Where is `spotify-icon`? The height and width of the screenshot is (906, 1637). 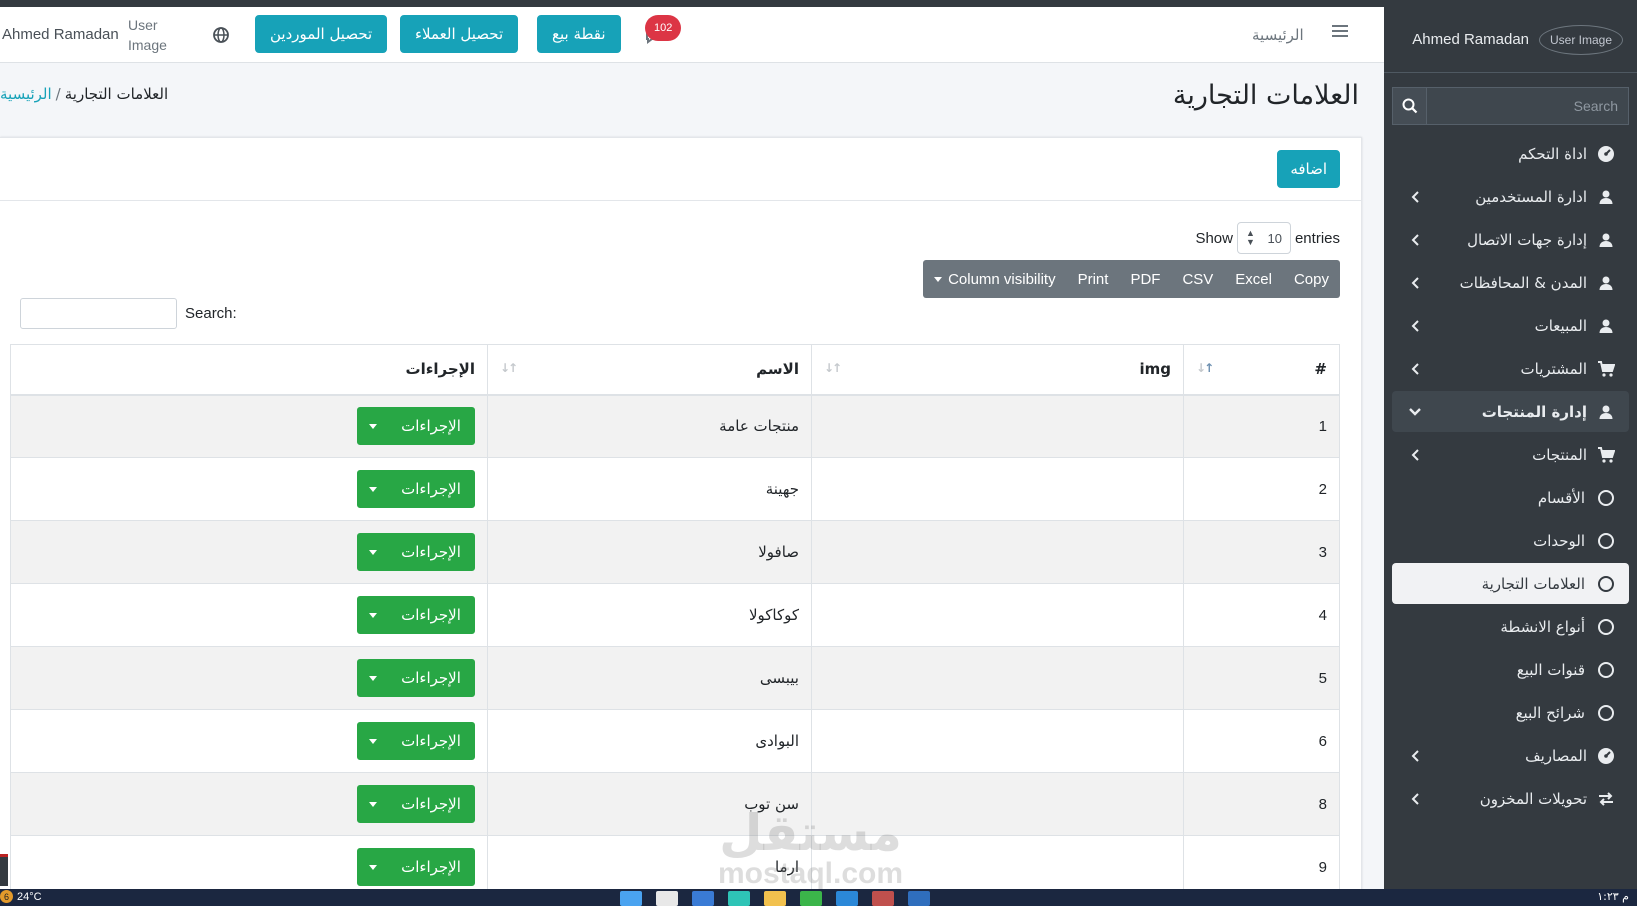 spotify-icon is located at coordinates (811, 898).